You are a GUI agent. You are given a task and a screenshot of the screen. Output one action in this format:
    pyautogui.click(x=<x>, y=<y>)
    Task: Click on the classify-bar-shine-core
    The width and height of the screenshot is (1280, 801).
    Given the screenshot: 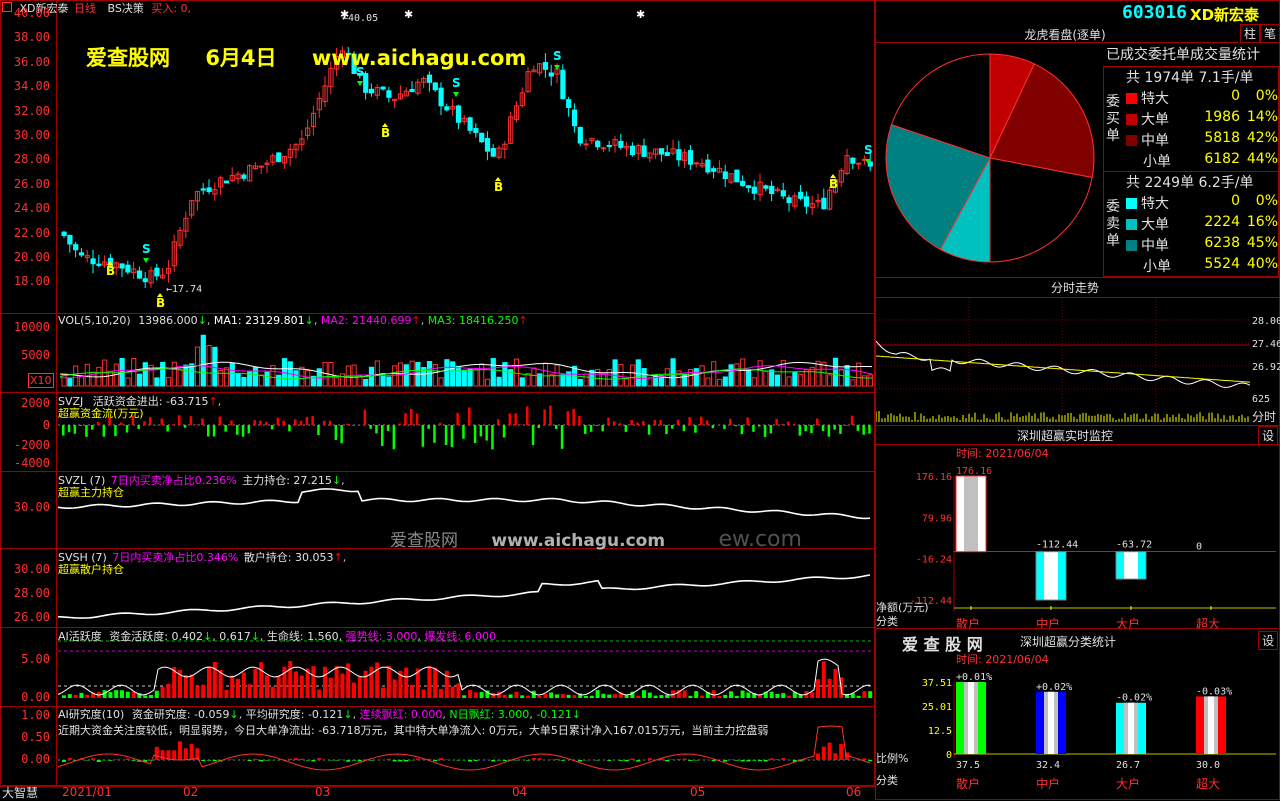 What is the action you would take?
    pyautogui.click(x=971, y=718)
    